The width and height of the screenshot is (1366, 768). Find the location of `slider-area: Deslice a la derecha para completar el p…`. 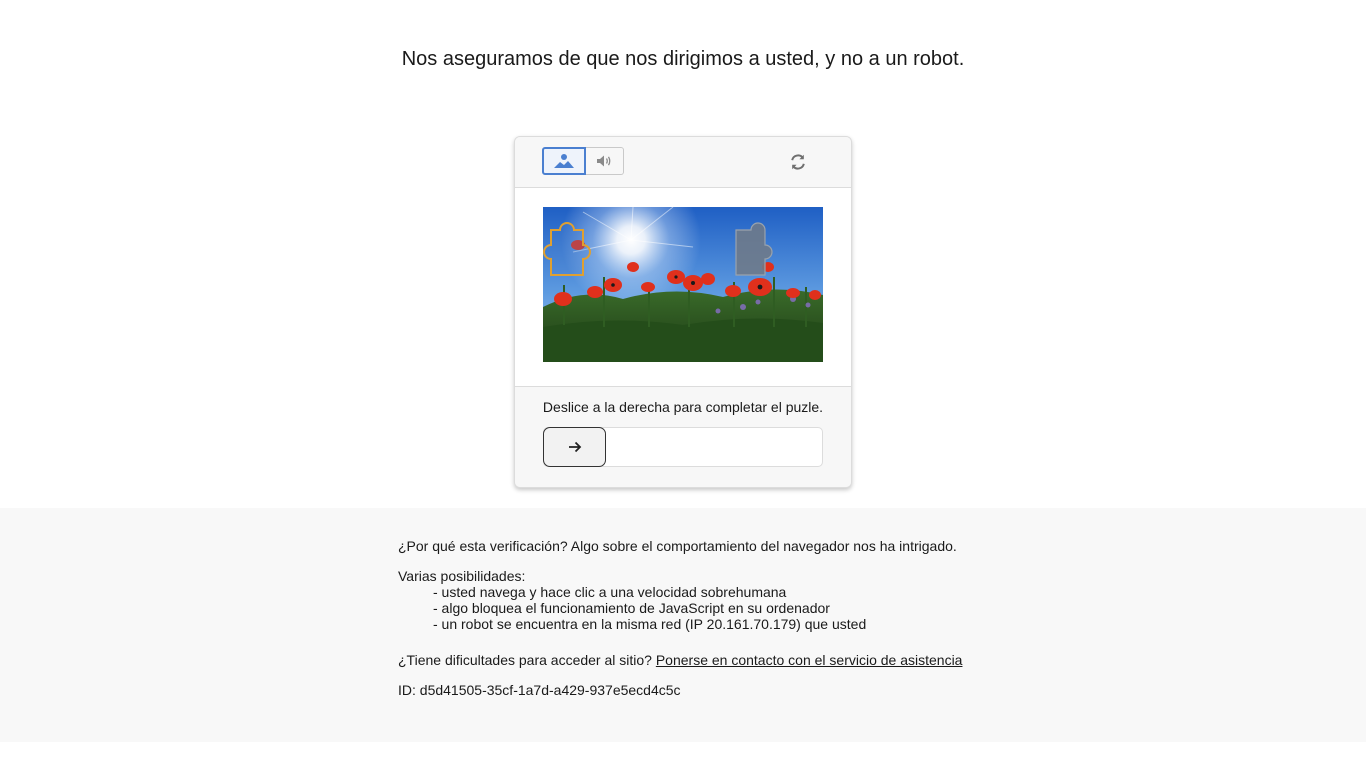

slider-area: Deslice a la derecha para completar el p… is located at coordinates (683, 437).